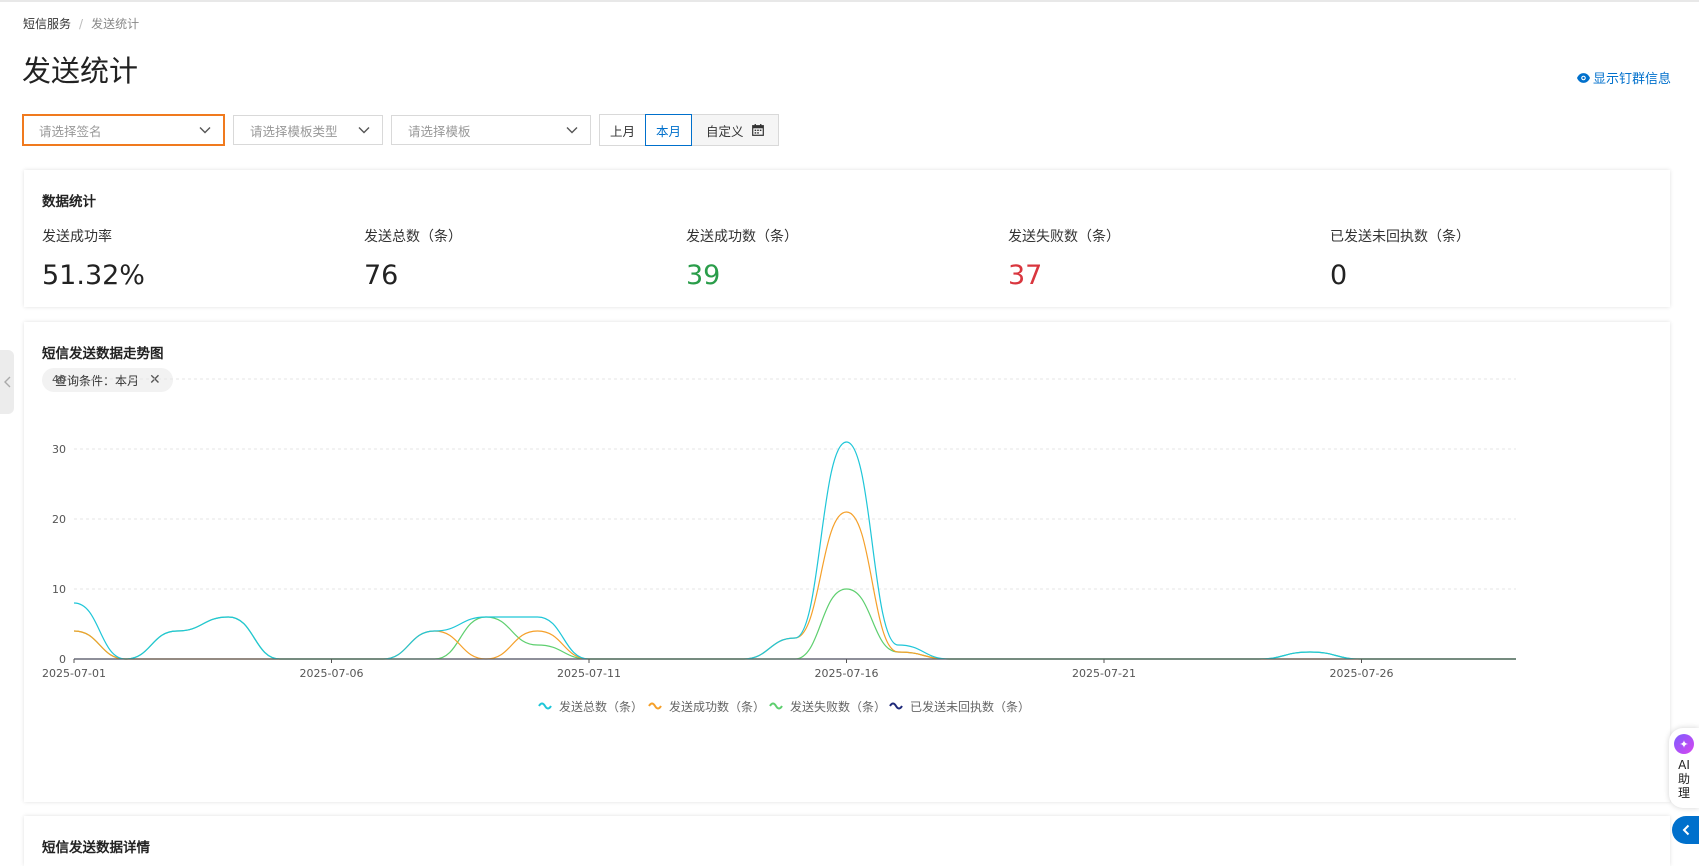 This screenshot has height=866, width=1699. I want to click on stat-fail-count: 发送失败数（条） 37, so click(1169, 258).